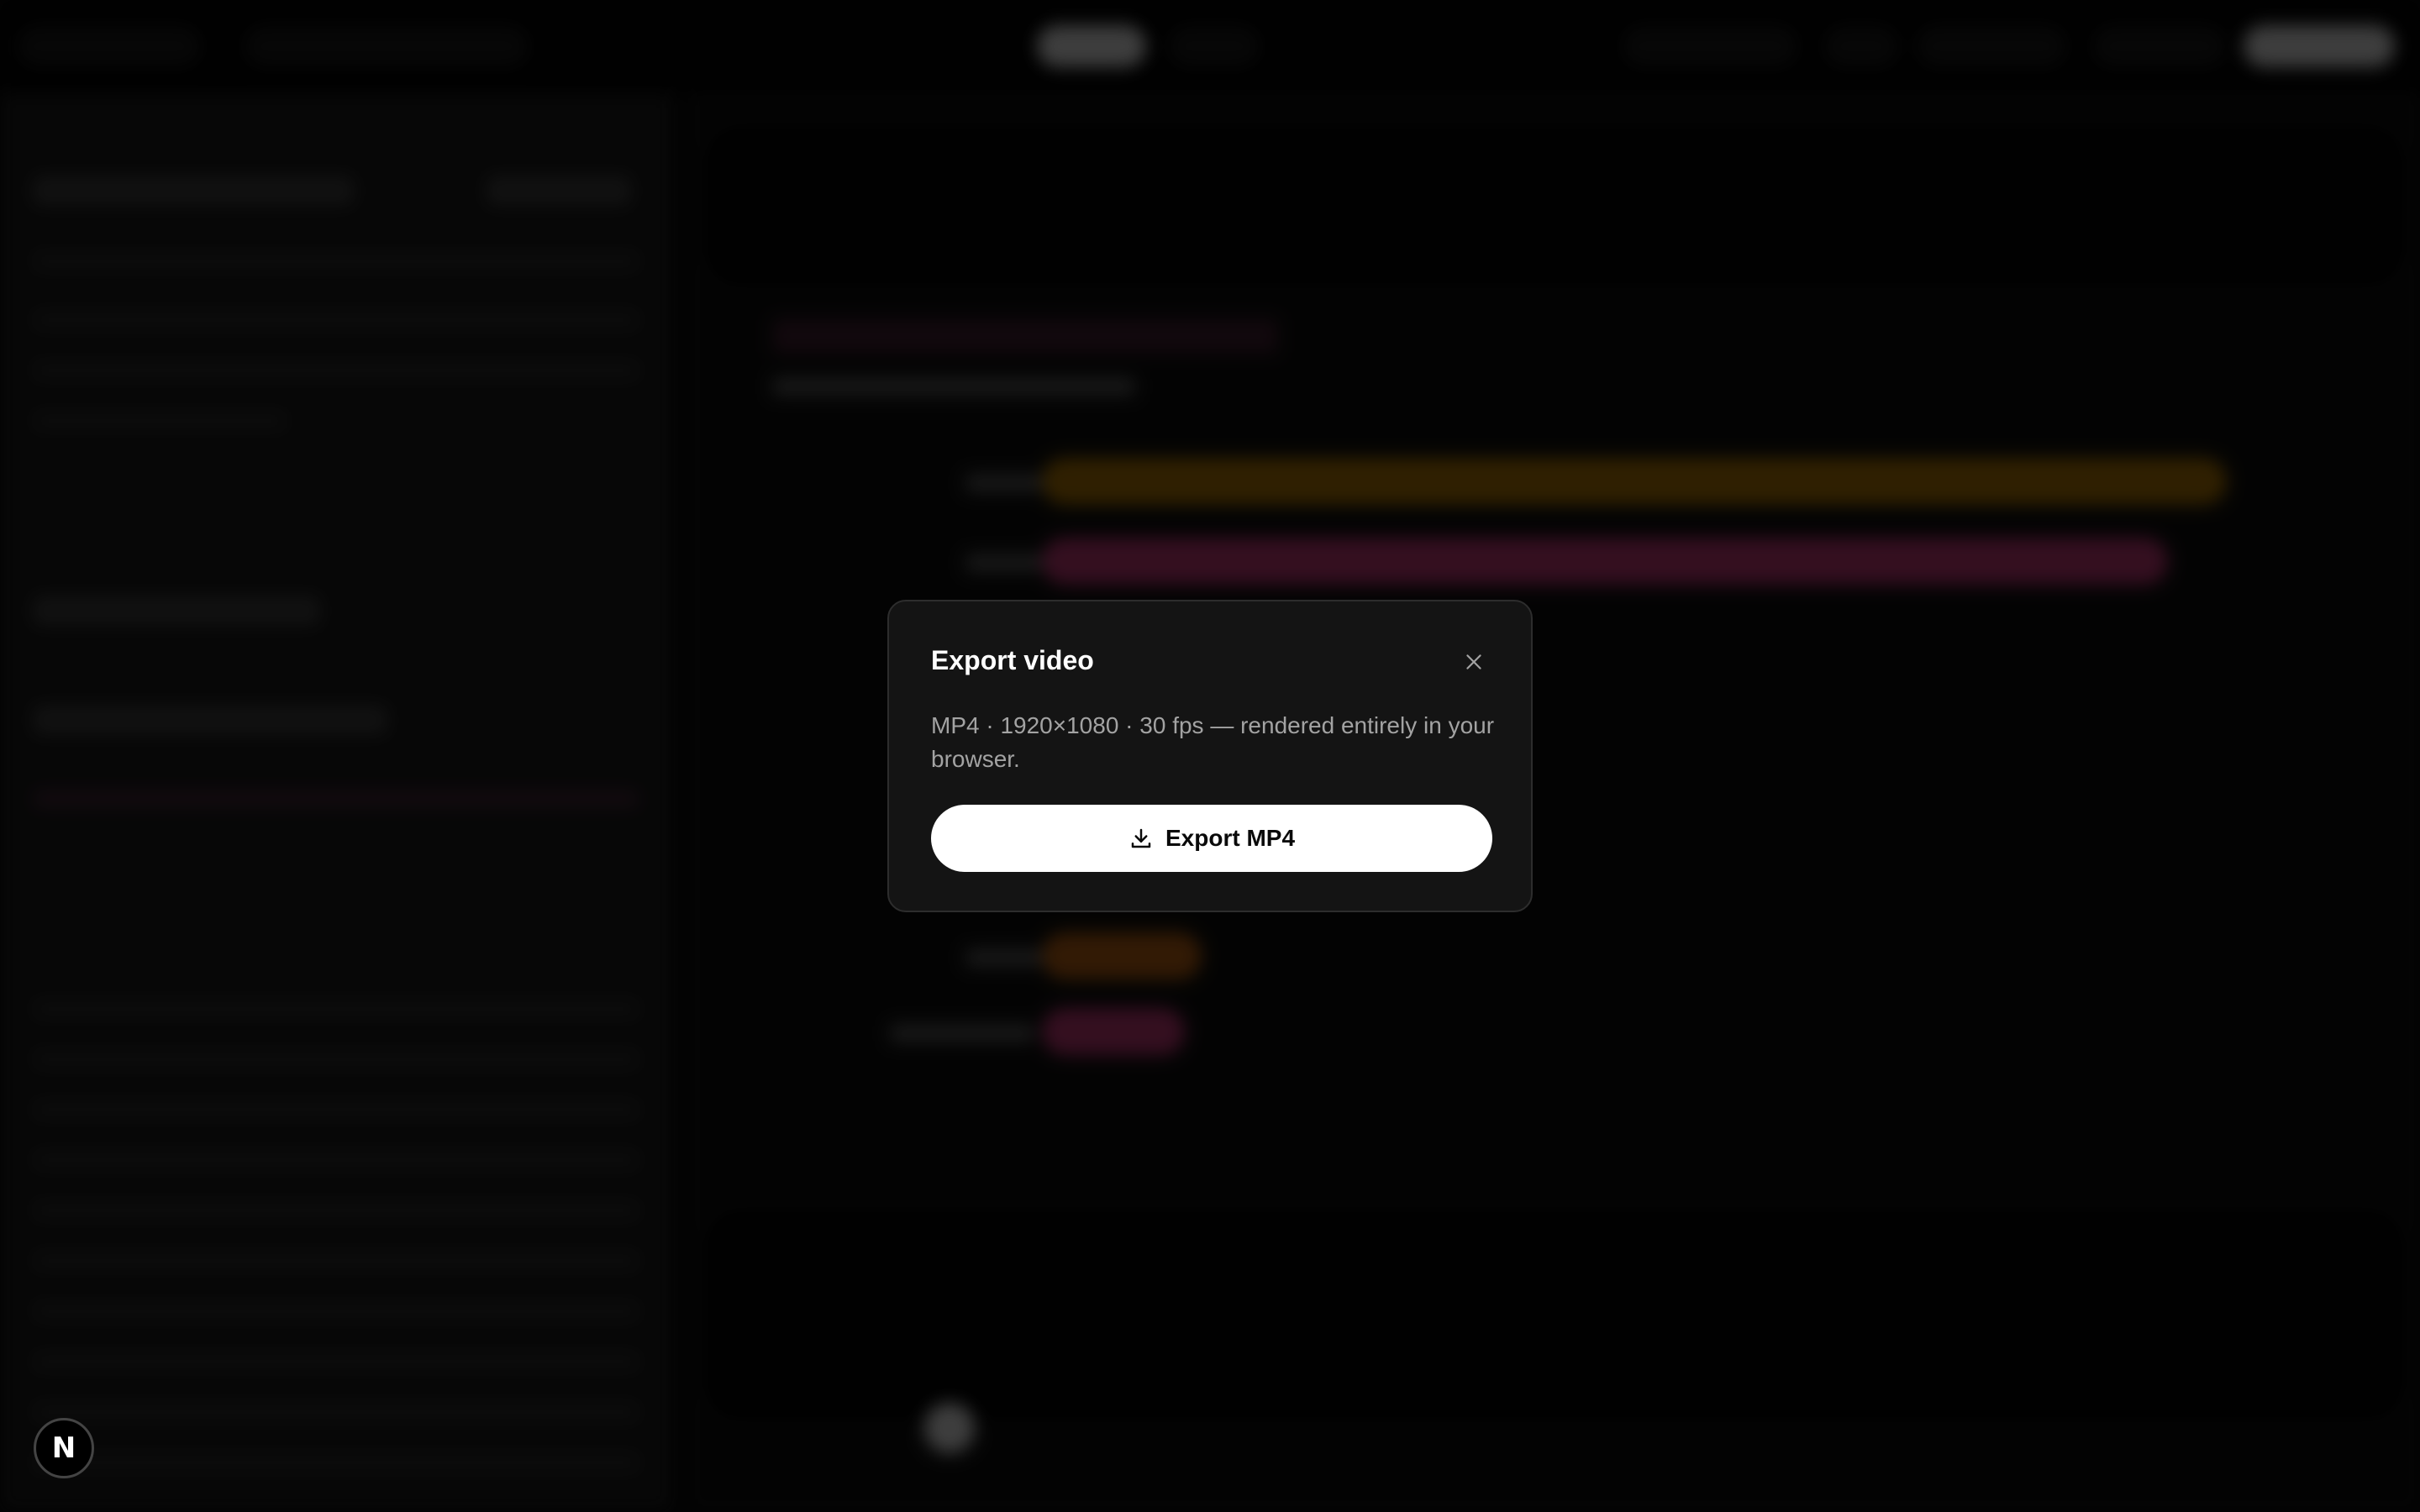 The height and width of the screenshot is (1512, 2420). What do you see at coordinates (1013, 660) in the screenshot?
I see `dialog-title: Export video` at bounding box center [1013, 660].